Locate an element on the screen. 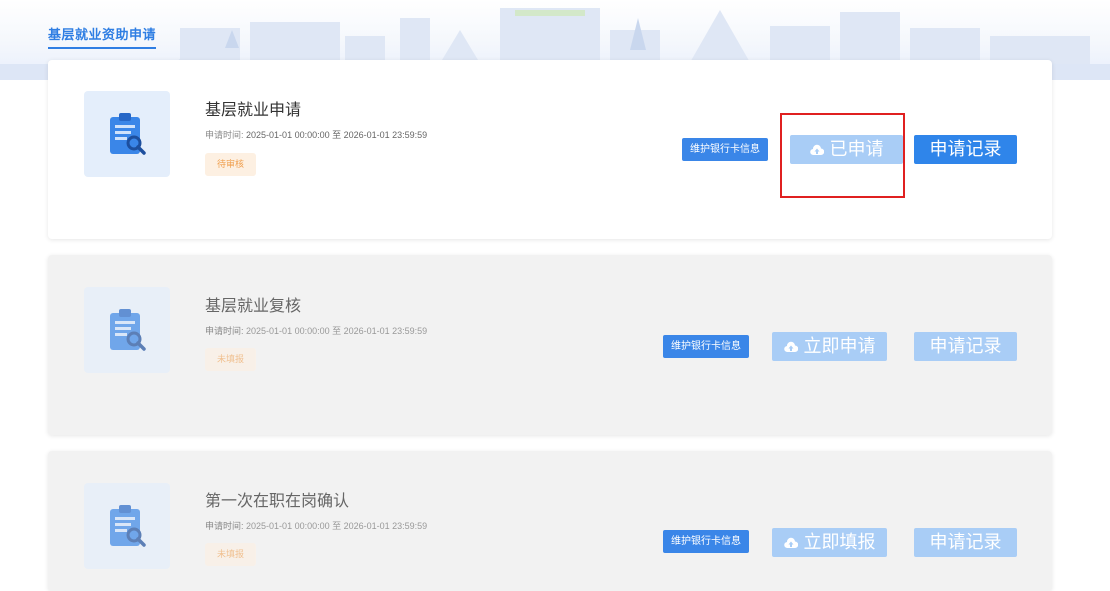 This screenshot has height=591, width=1110. apply-now-button-label: 立即申请 is located at coordinates (839, 346).